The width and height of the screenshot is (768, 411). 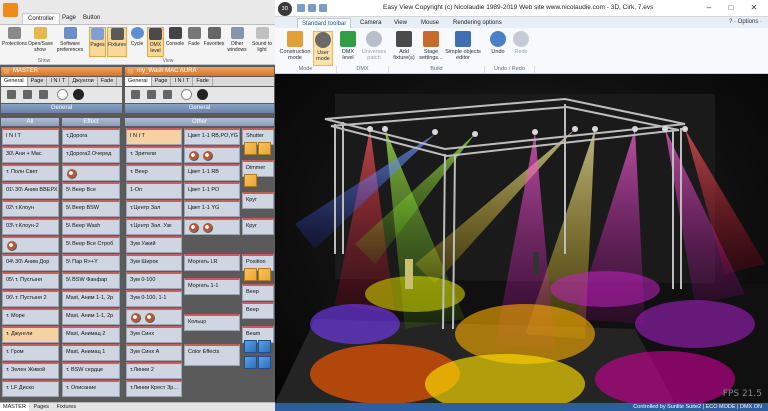 What do you see at coordinates (30, 352) in the screenshot?
I see `scene-button: т. Гром` at bounding box center [30, 352].